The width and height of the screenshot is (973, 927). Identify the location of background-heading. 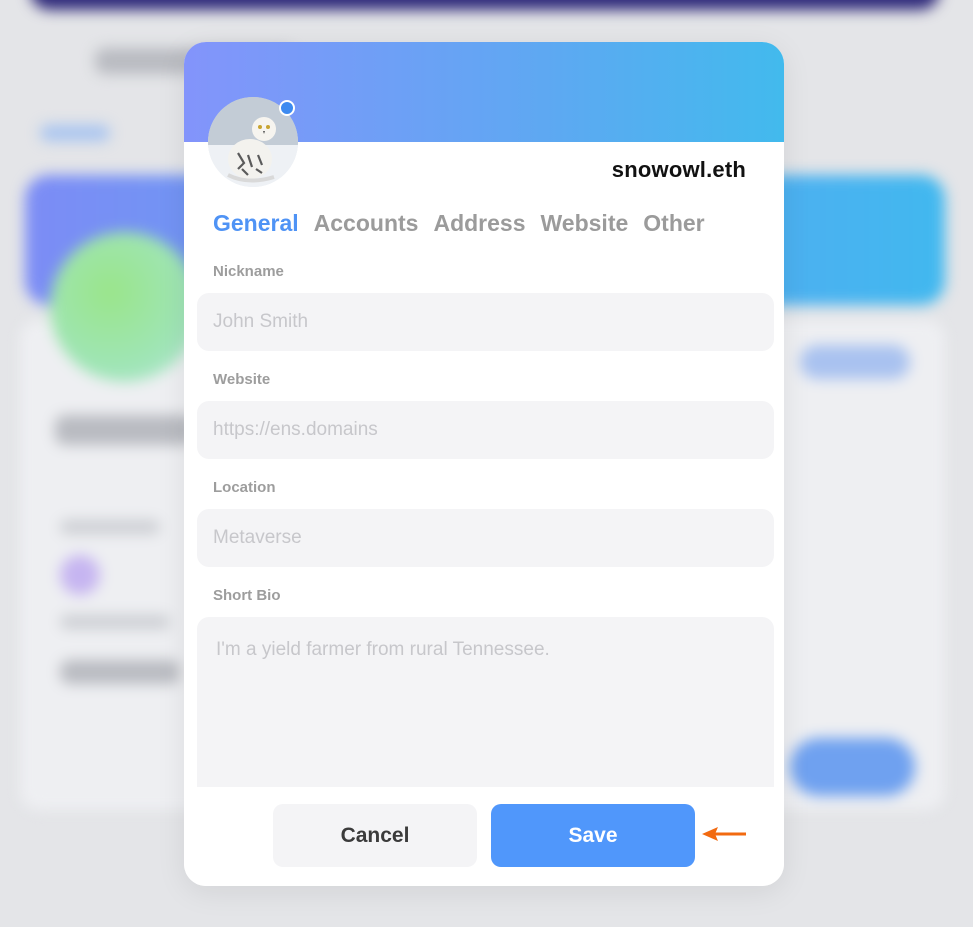
(125, 430).